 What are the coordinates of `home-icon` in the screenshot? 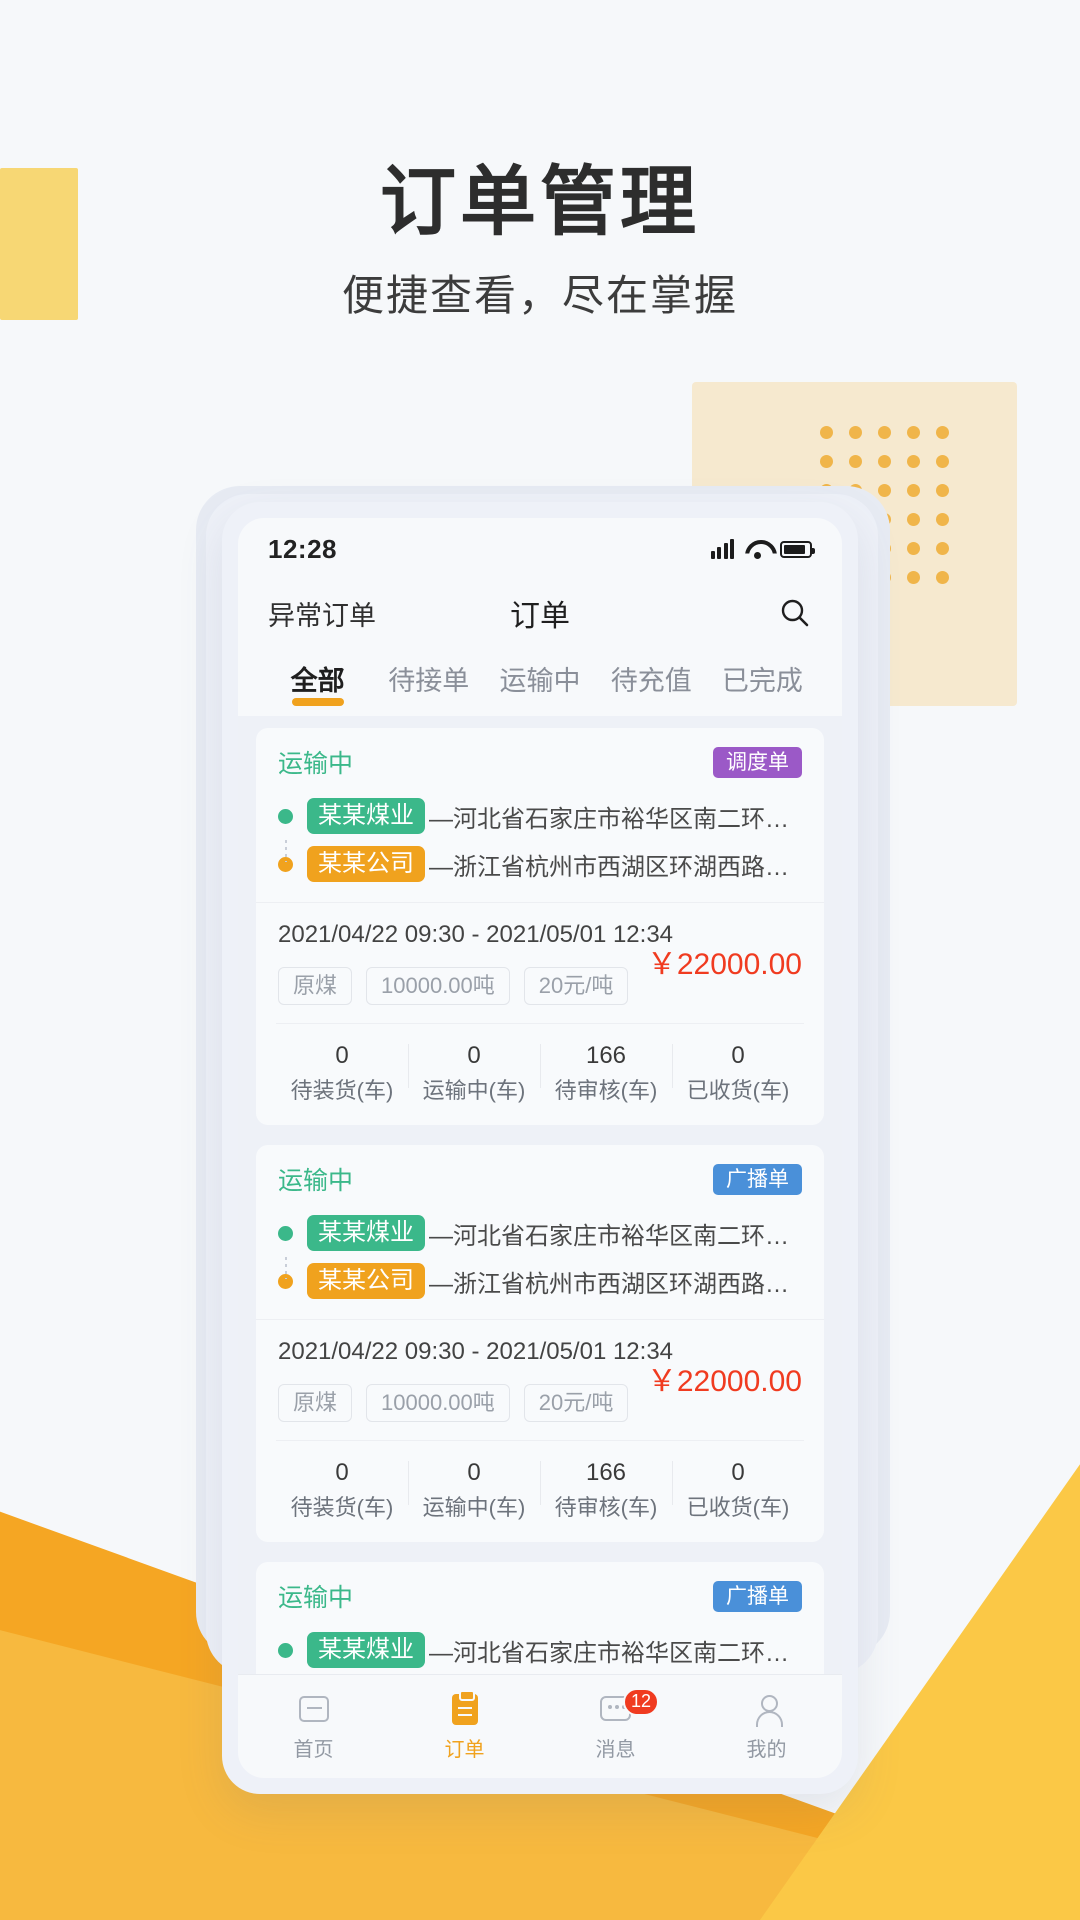 It's located at (314, 1709).